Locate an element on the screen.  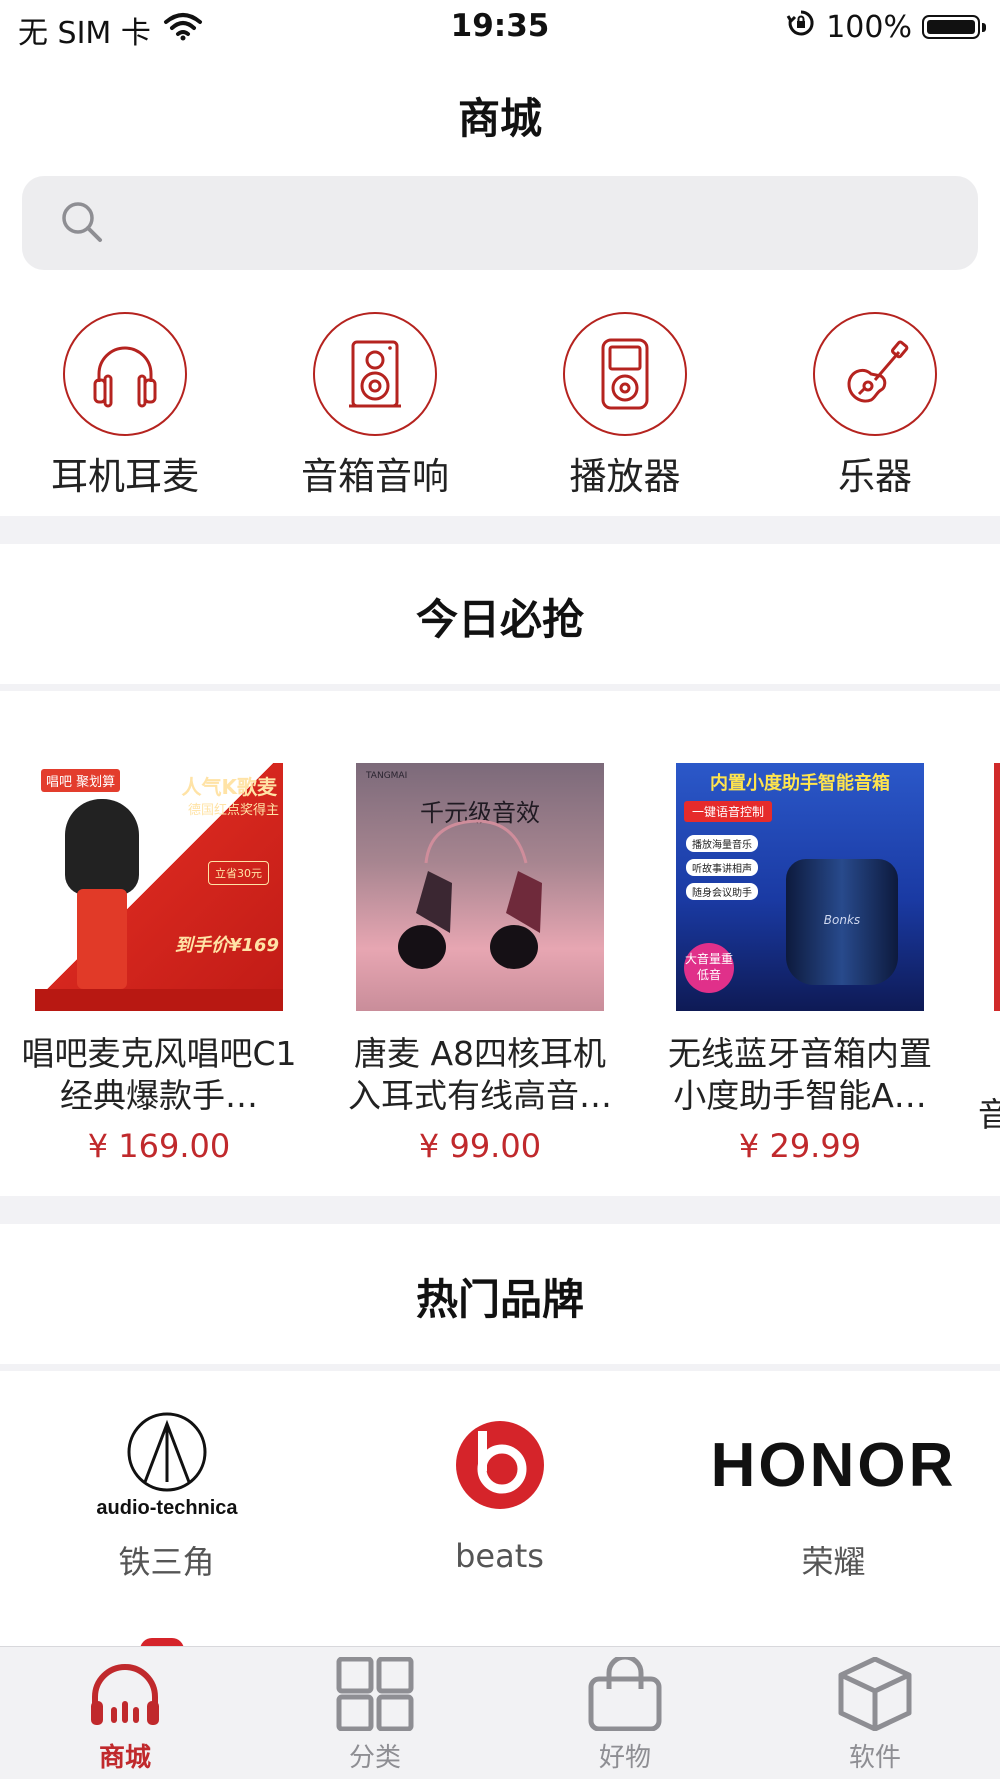
promo-badge: 大音量重低音 is located at coordinates (709, 968).